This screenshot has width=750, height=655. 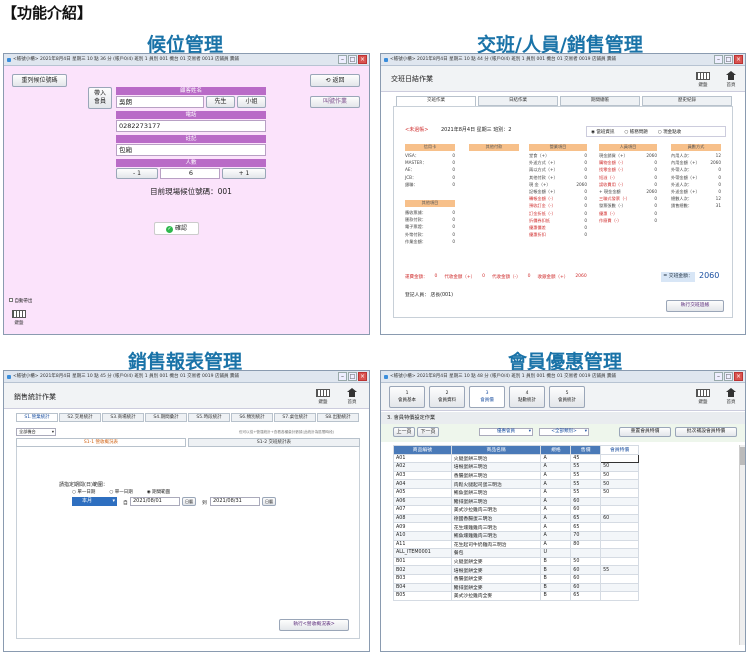 What do you see at coordinates (191, 126) in the screenshot?
I see `phone-field: 0282273177` at bounding box center [191, 126].